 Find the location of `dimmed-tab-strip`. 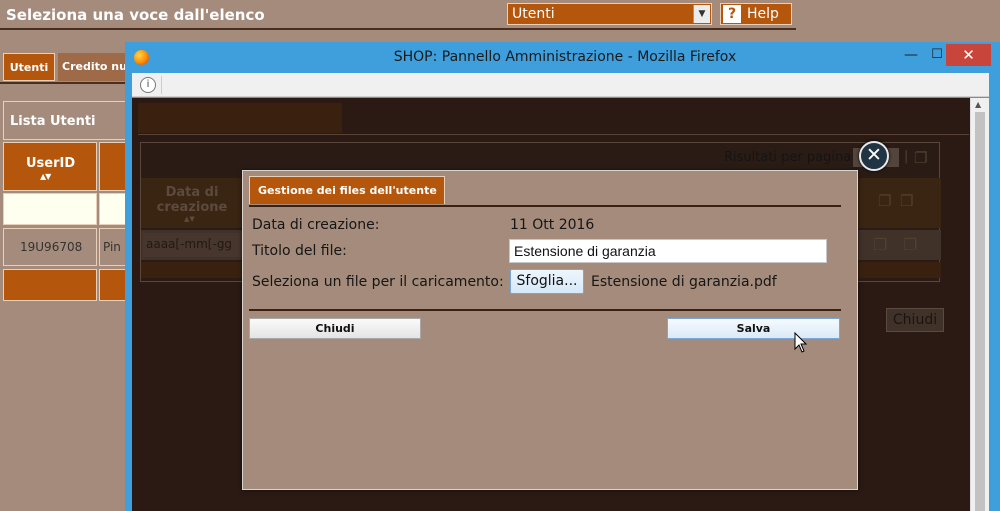

dimmed-tab-strip is located at coordinates (240, 118).